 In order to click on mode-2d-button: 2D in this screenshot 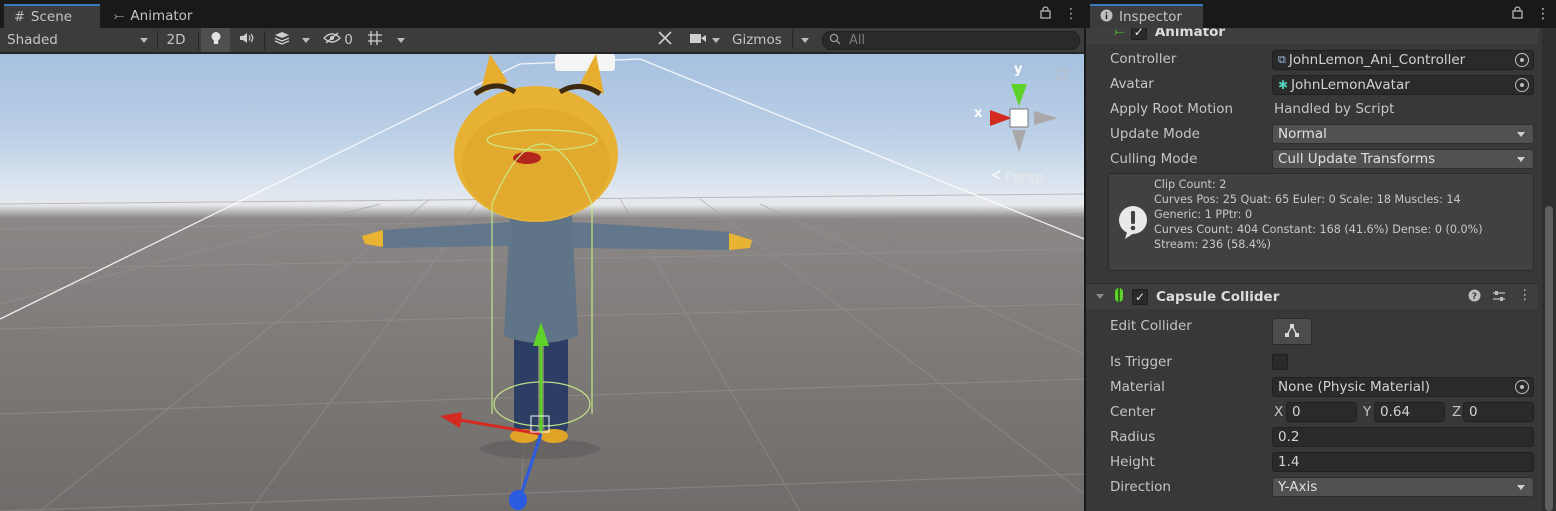, I will do `click(176, 40)`.